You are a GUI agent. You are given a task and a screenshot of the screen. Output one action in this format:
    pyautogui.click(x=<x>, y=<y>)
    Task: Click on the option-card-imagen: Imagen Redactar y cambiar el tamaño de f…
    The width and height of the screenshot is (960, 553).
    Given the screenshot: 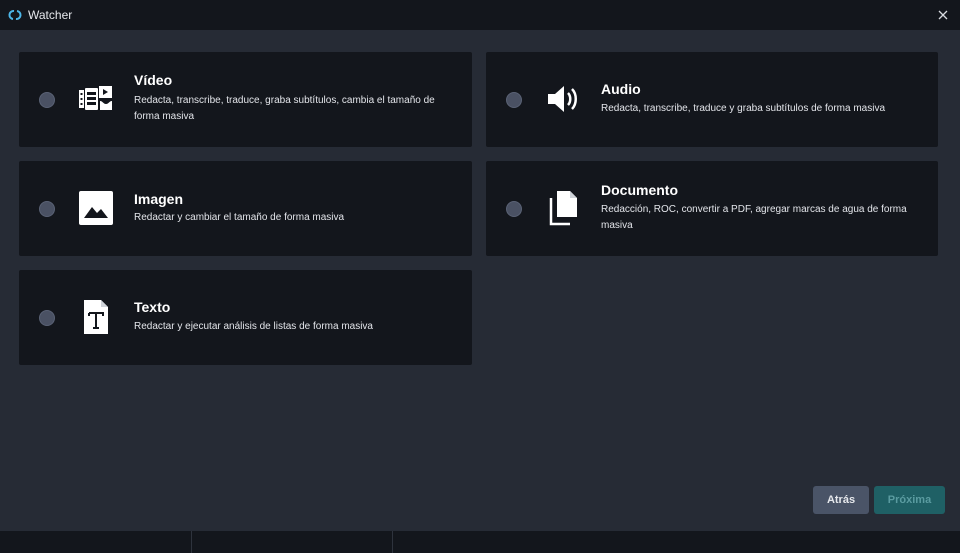 What is the action you would take?
    pyautogui.click(x=245, y=208)
    